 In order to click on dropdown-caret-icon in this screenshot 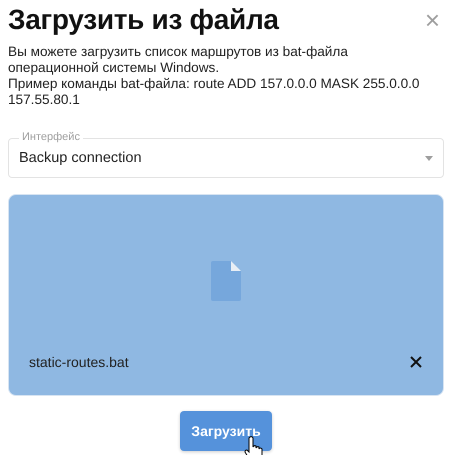, I will do `click(429, 158)`.